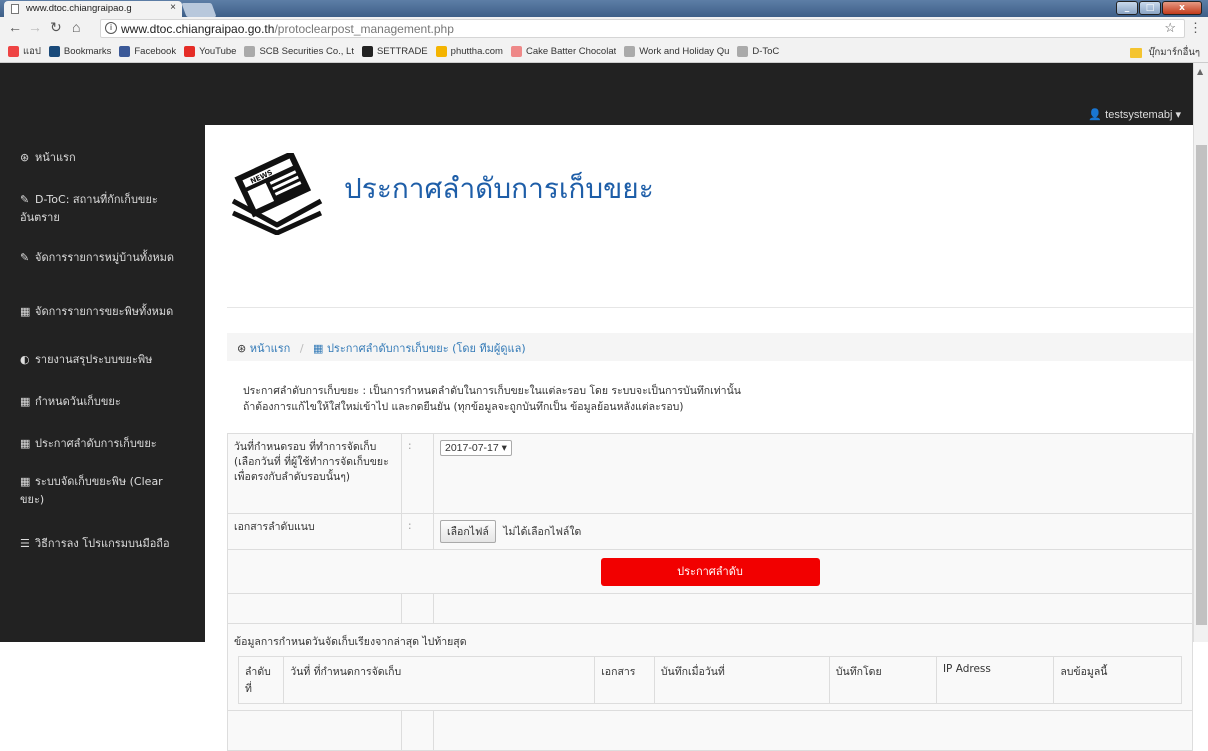 This screenshot has width=1208, height=751. I want to click on bookmark-item: Facebook, so click(148, 51).